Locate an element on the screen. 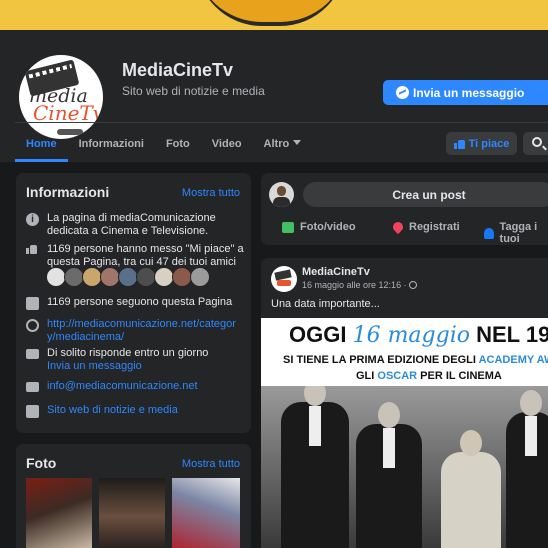  like-button-label: Ti piace is located at coordinates (489, 143).